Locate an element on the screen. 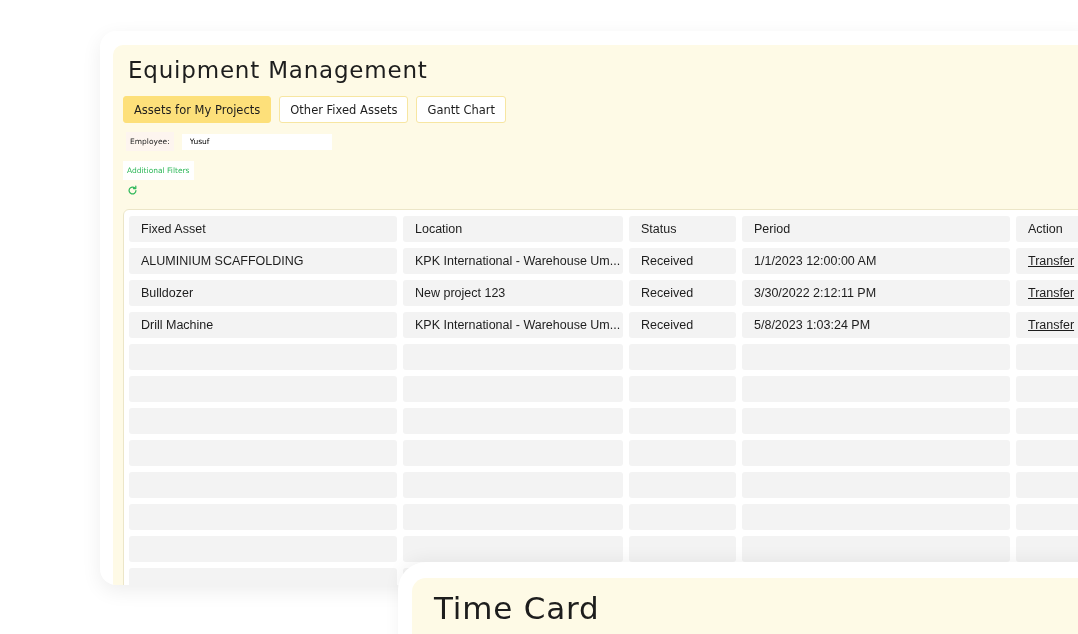 This screenshot has height=634, width=1078. table-cell: Drill Machine is located at coordinates (263, 325).